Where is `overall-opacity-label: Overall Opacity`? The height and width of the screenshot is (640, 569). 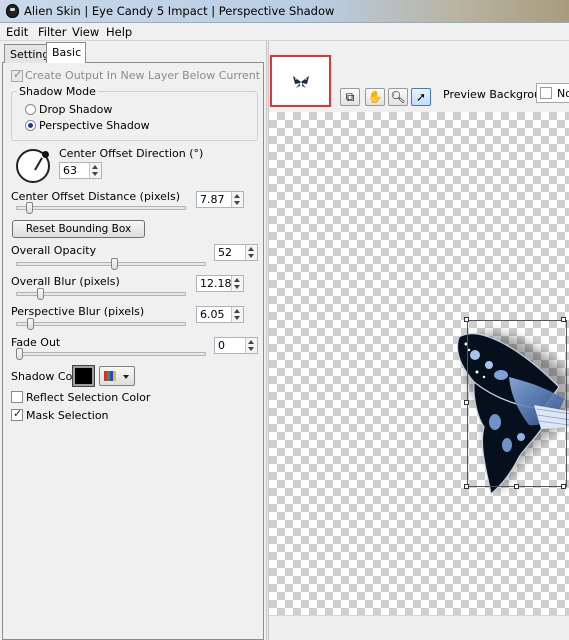 overall-opacity-label: Overall Opacity is located at coordinates (54, 250).